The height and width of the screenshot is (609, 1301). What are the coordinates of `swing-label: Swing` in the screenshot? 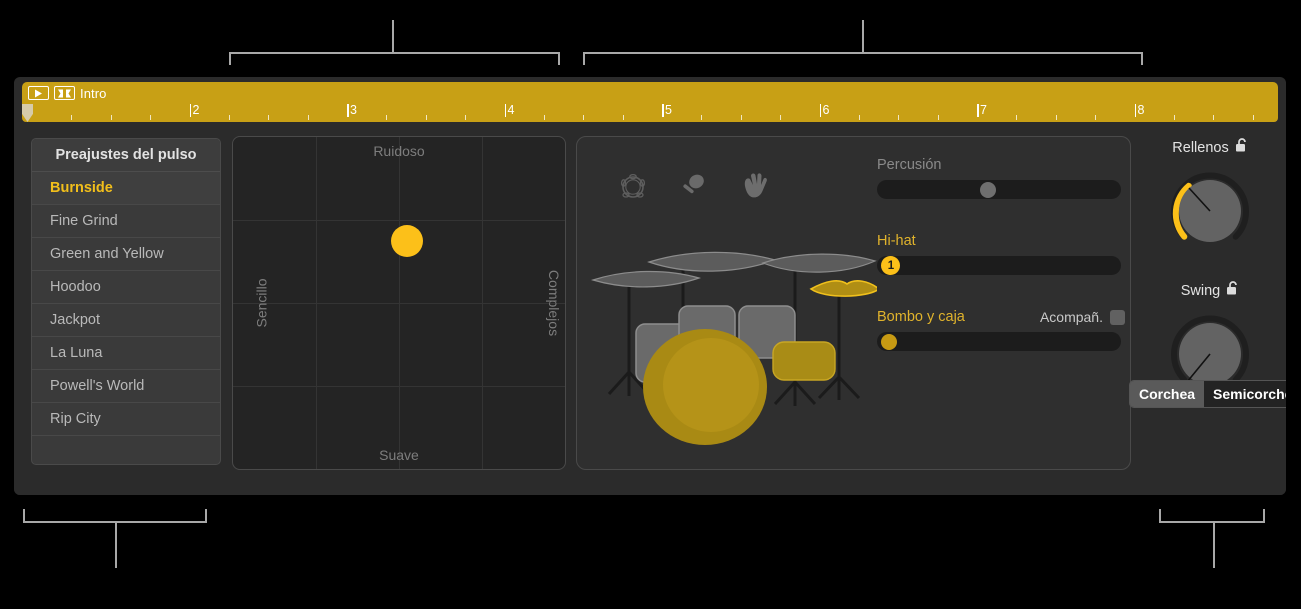 It's located at (1200, 290).